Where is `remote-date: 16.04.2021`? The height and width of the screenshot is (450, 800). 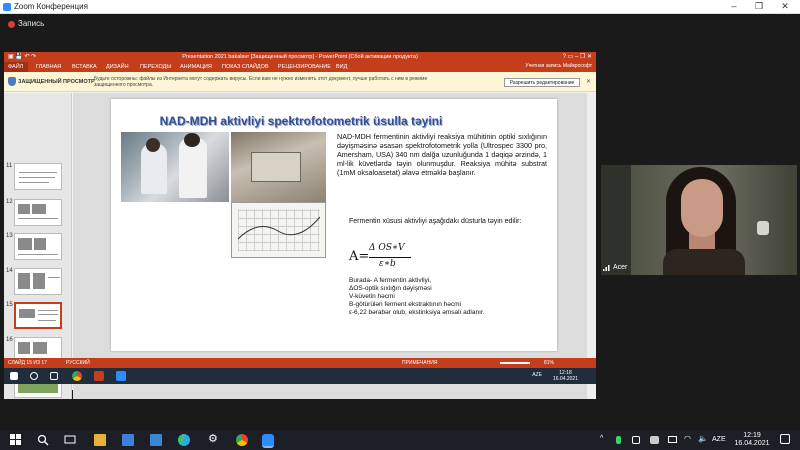 remote-date: 16.04.2021 is located at coordinates (565, 379).